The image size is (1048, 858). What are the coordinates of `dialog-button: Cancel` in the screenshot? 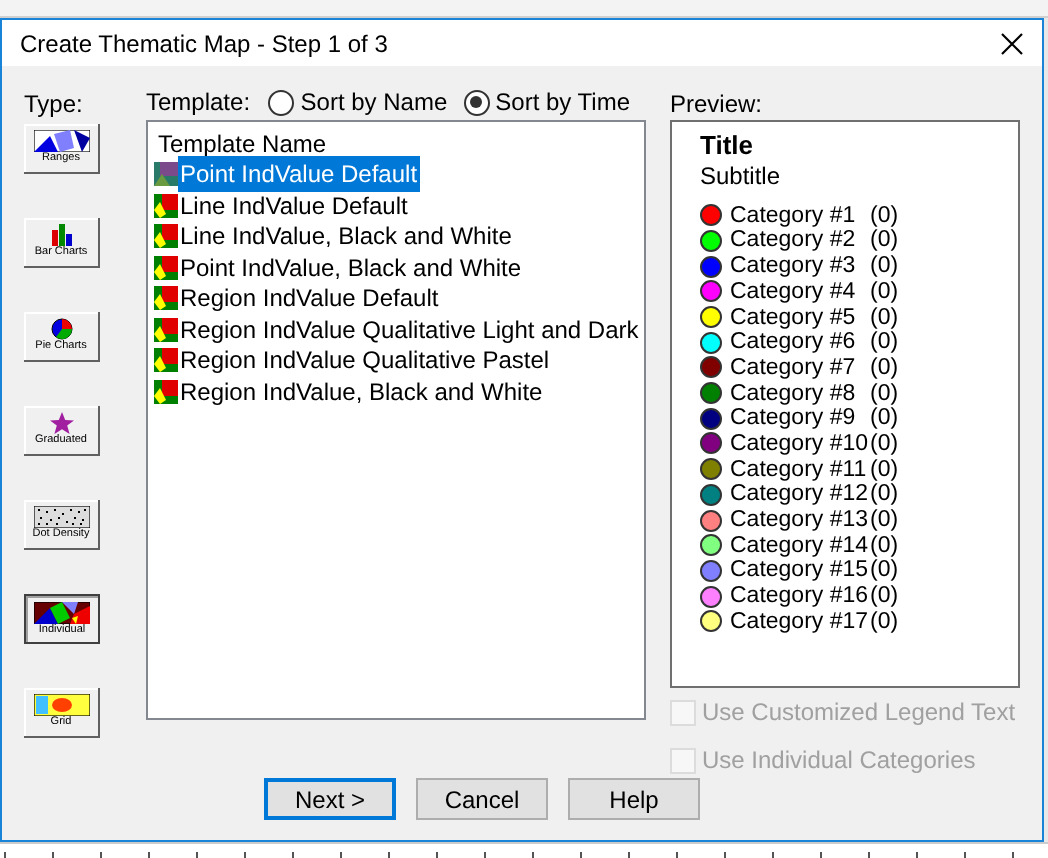 It's located at (482, 799).